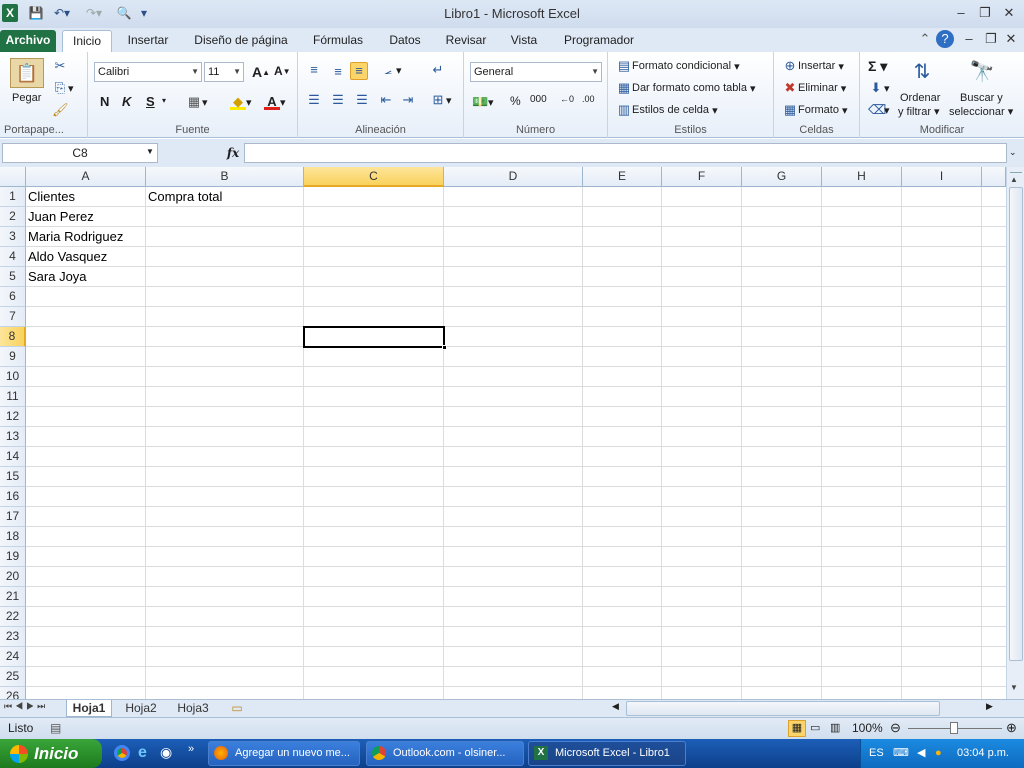  I want to click on row-header: 9, so click(13, 357).